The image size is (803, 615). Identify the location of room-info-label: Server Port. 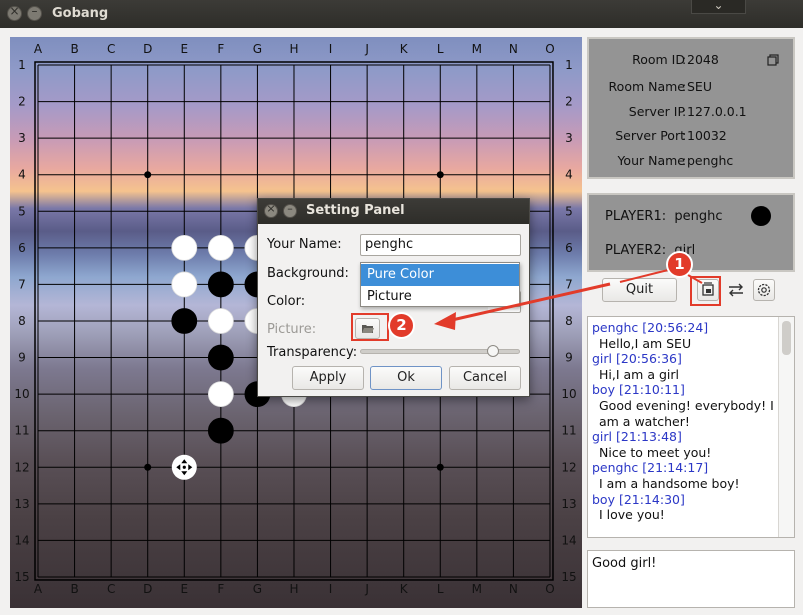
(650, 135).